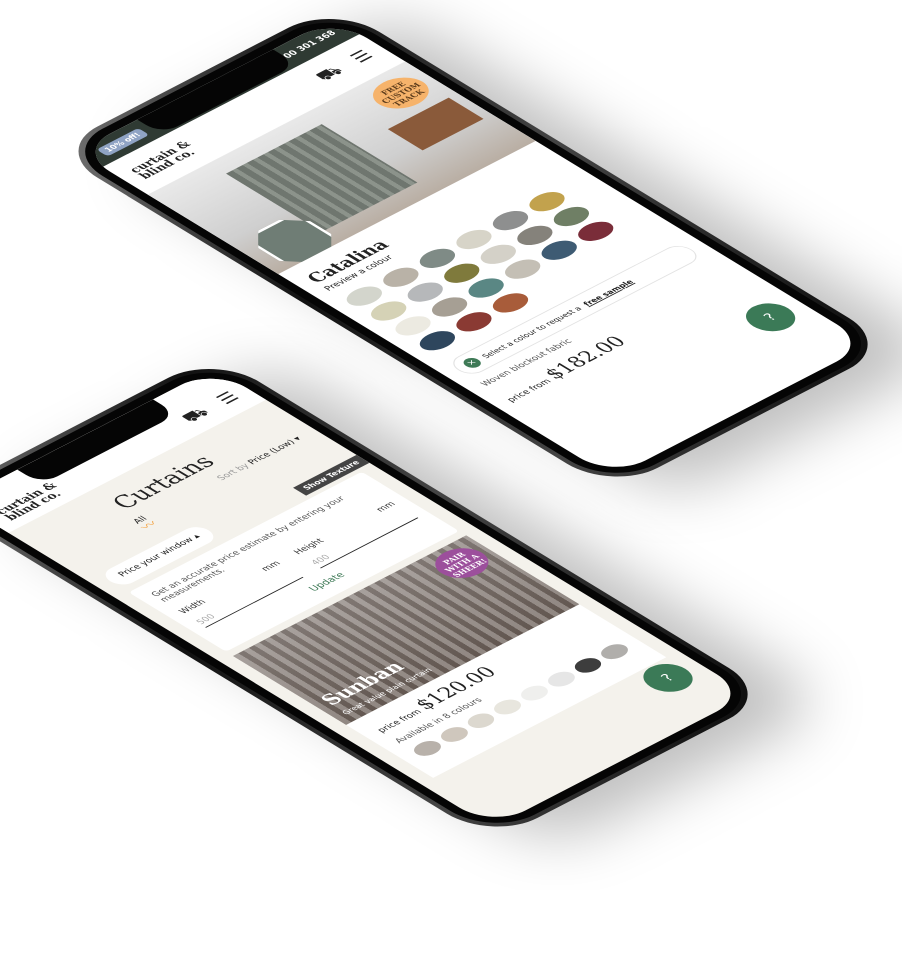  What do you see at coordinates (530, 390) in the screenshot?
I see `price-label: price from` at bounding box center [530, 390].